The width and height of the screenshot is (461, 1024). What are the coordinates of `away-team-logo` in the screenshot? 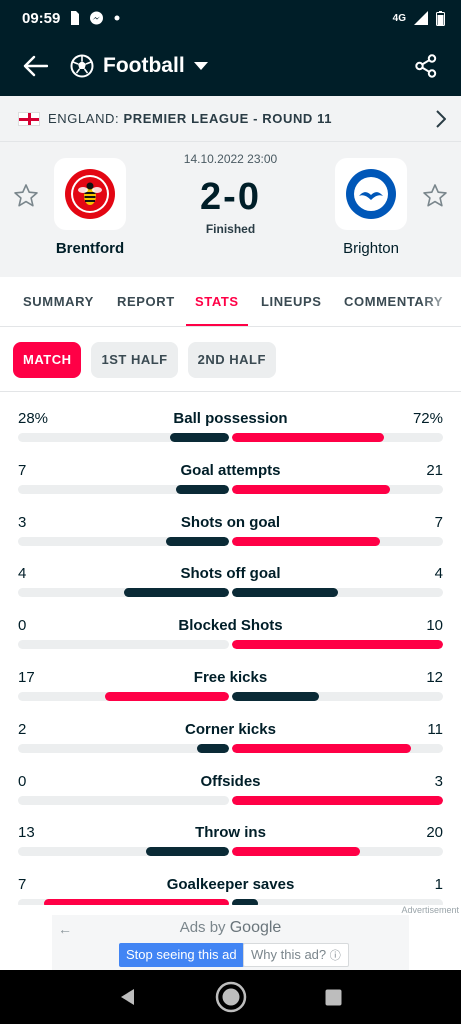 It's located at (371, 194).